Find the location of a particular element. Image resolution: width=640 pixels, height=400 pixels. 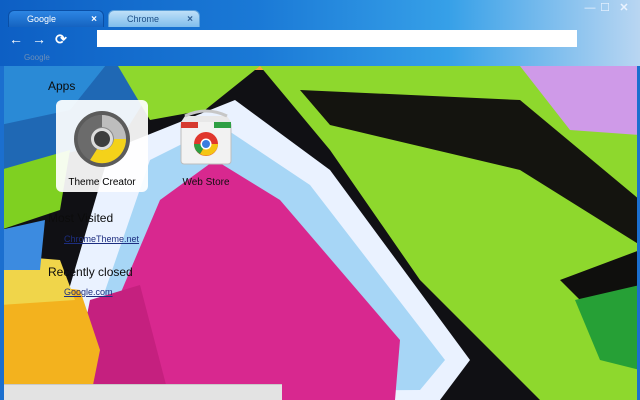

browser-toolbar: ← → ⟳ is located at coordinates (320, 39).